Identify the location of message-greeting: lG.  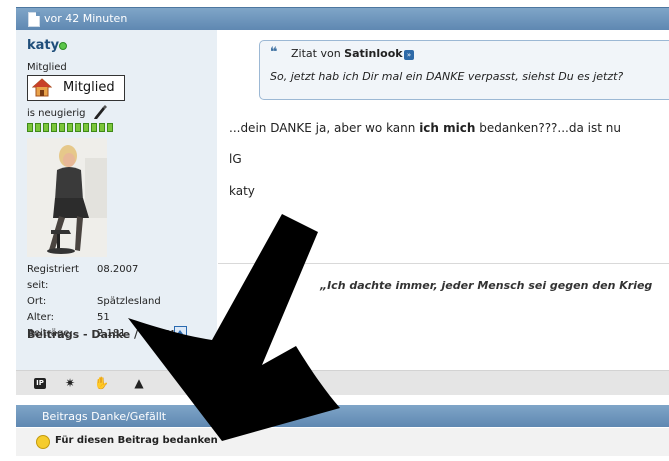
(235, 159).